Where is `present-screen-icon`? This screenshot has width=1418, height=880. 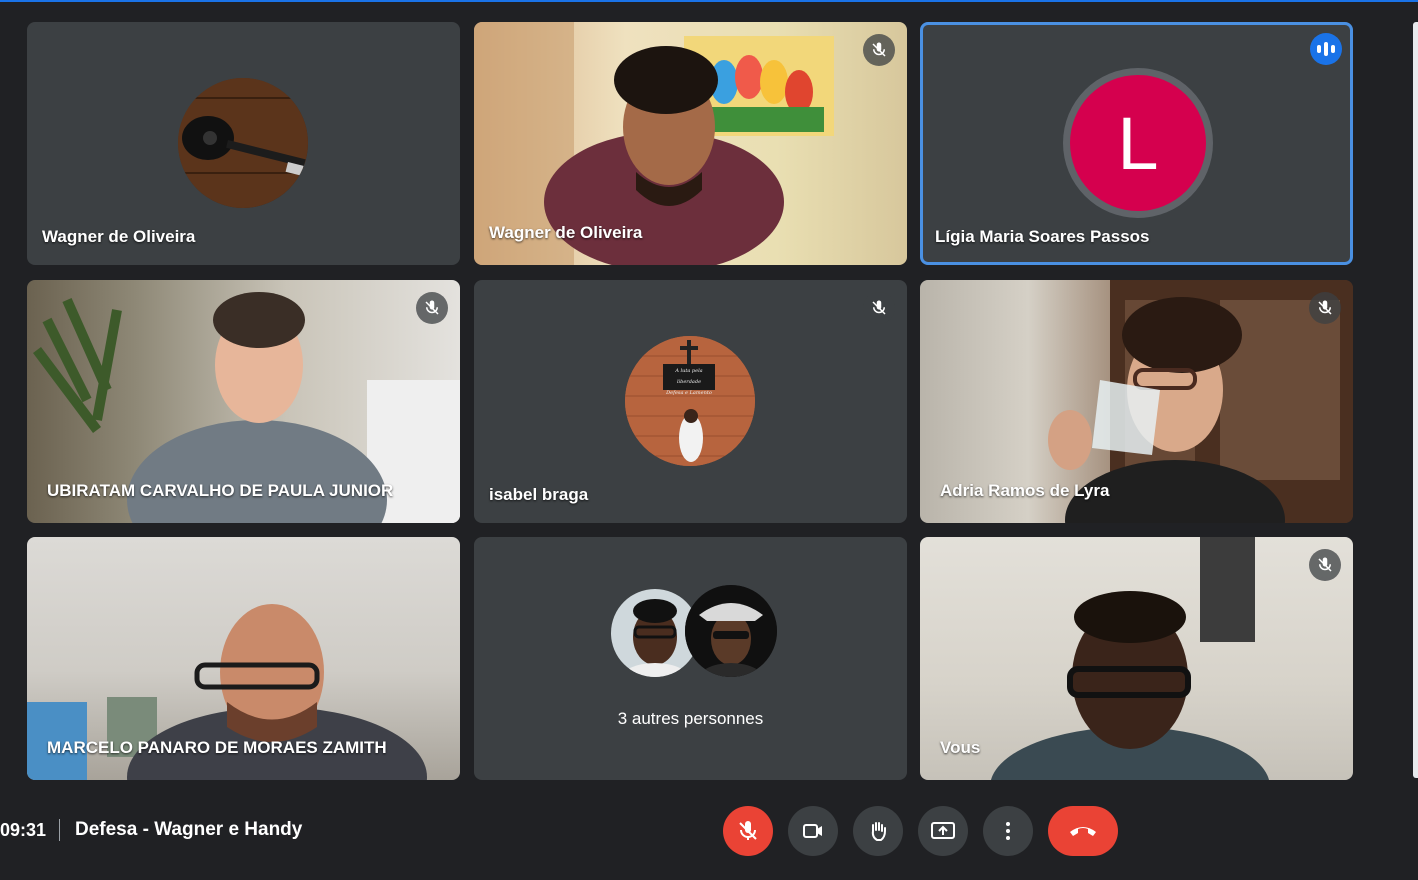
present-screen-icon is located at coordinates (943, 830).